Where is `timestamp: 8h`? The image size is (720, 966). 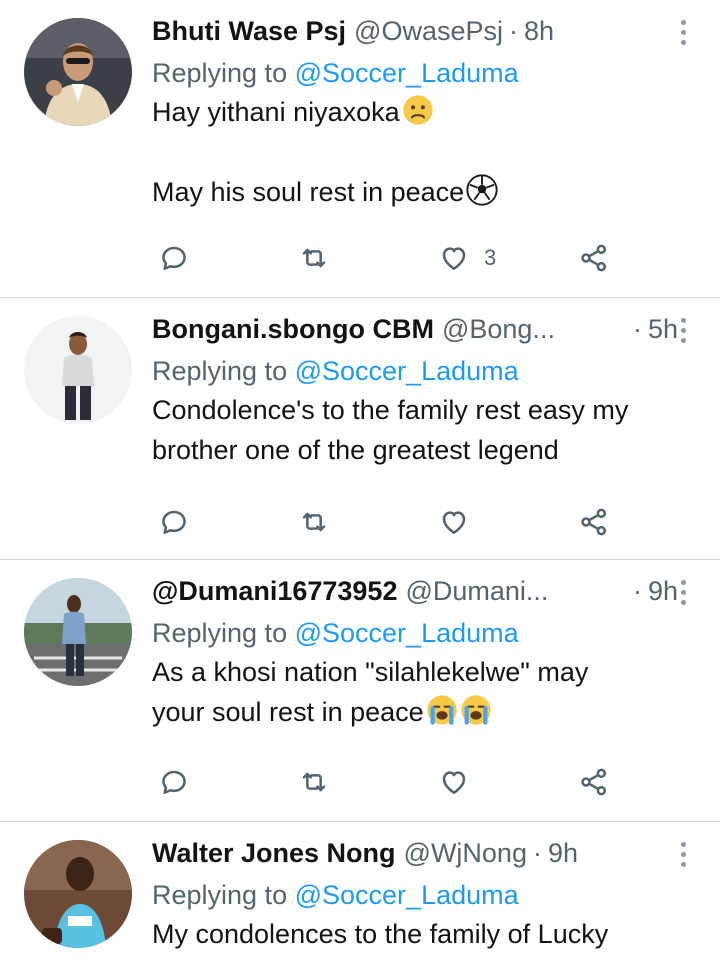
timestamp: 8h is located at coordinates (539, 31).